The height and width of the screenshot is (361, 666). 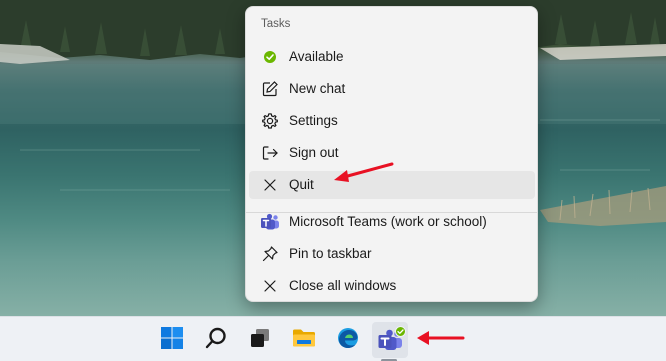 What do you see at coordinates (441, 338) in the screenshot?
I see `red-arrow-to-teams-taskbar-icon` at bounding box center [441, 338].